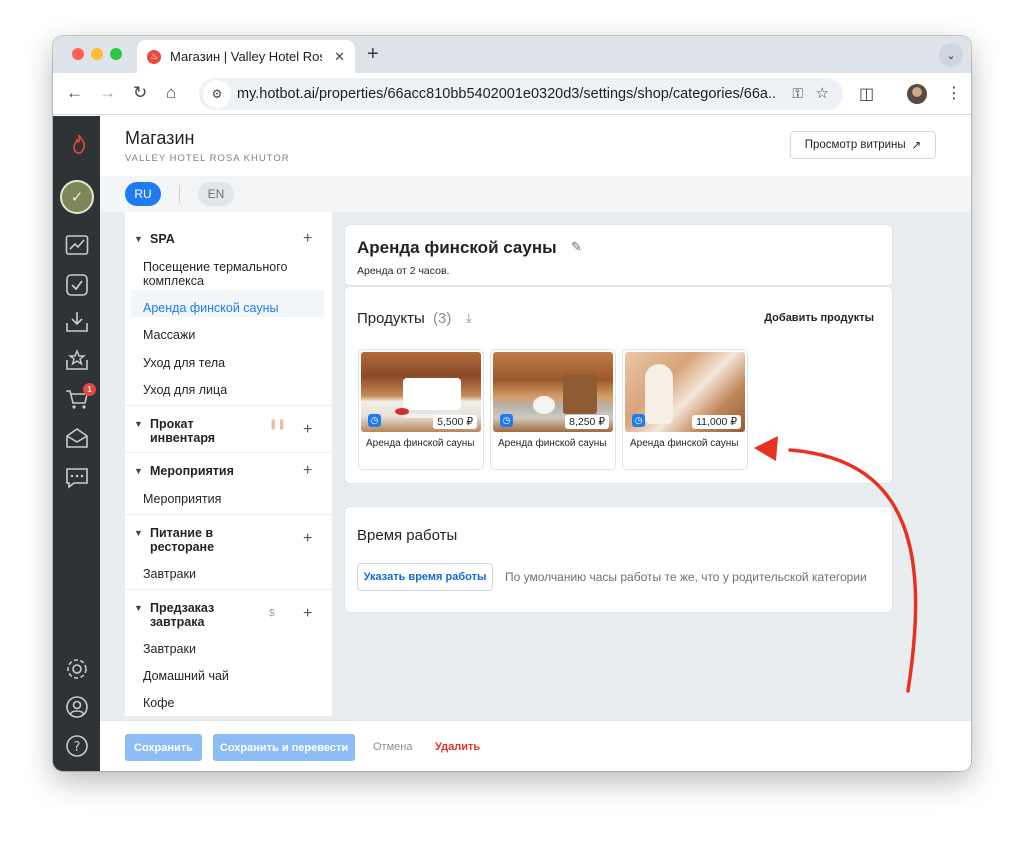  What do you see at coordinates (74, 93) in the screenshot?
I see `back-button: ←` at bounding box center [74, 93].